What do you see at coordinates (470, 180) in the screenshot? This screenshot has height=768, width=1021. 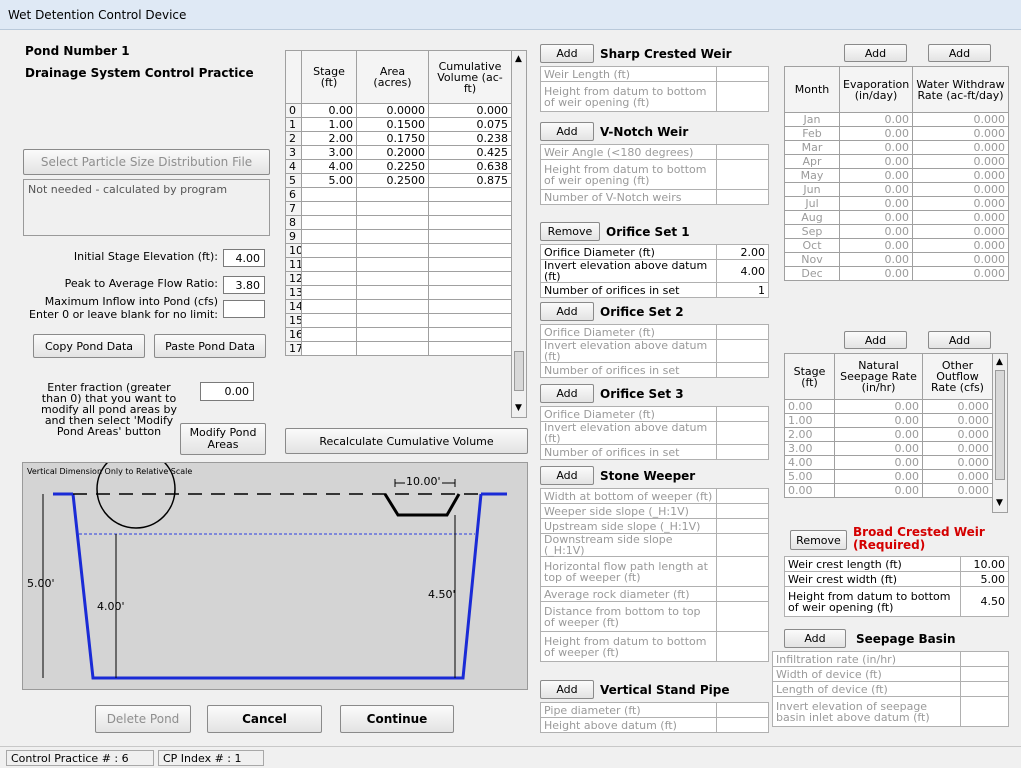 I see `table-cell: 0.875` at bounding box center [470, 180].